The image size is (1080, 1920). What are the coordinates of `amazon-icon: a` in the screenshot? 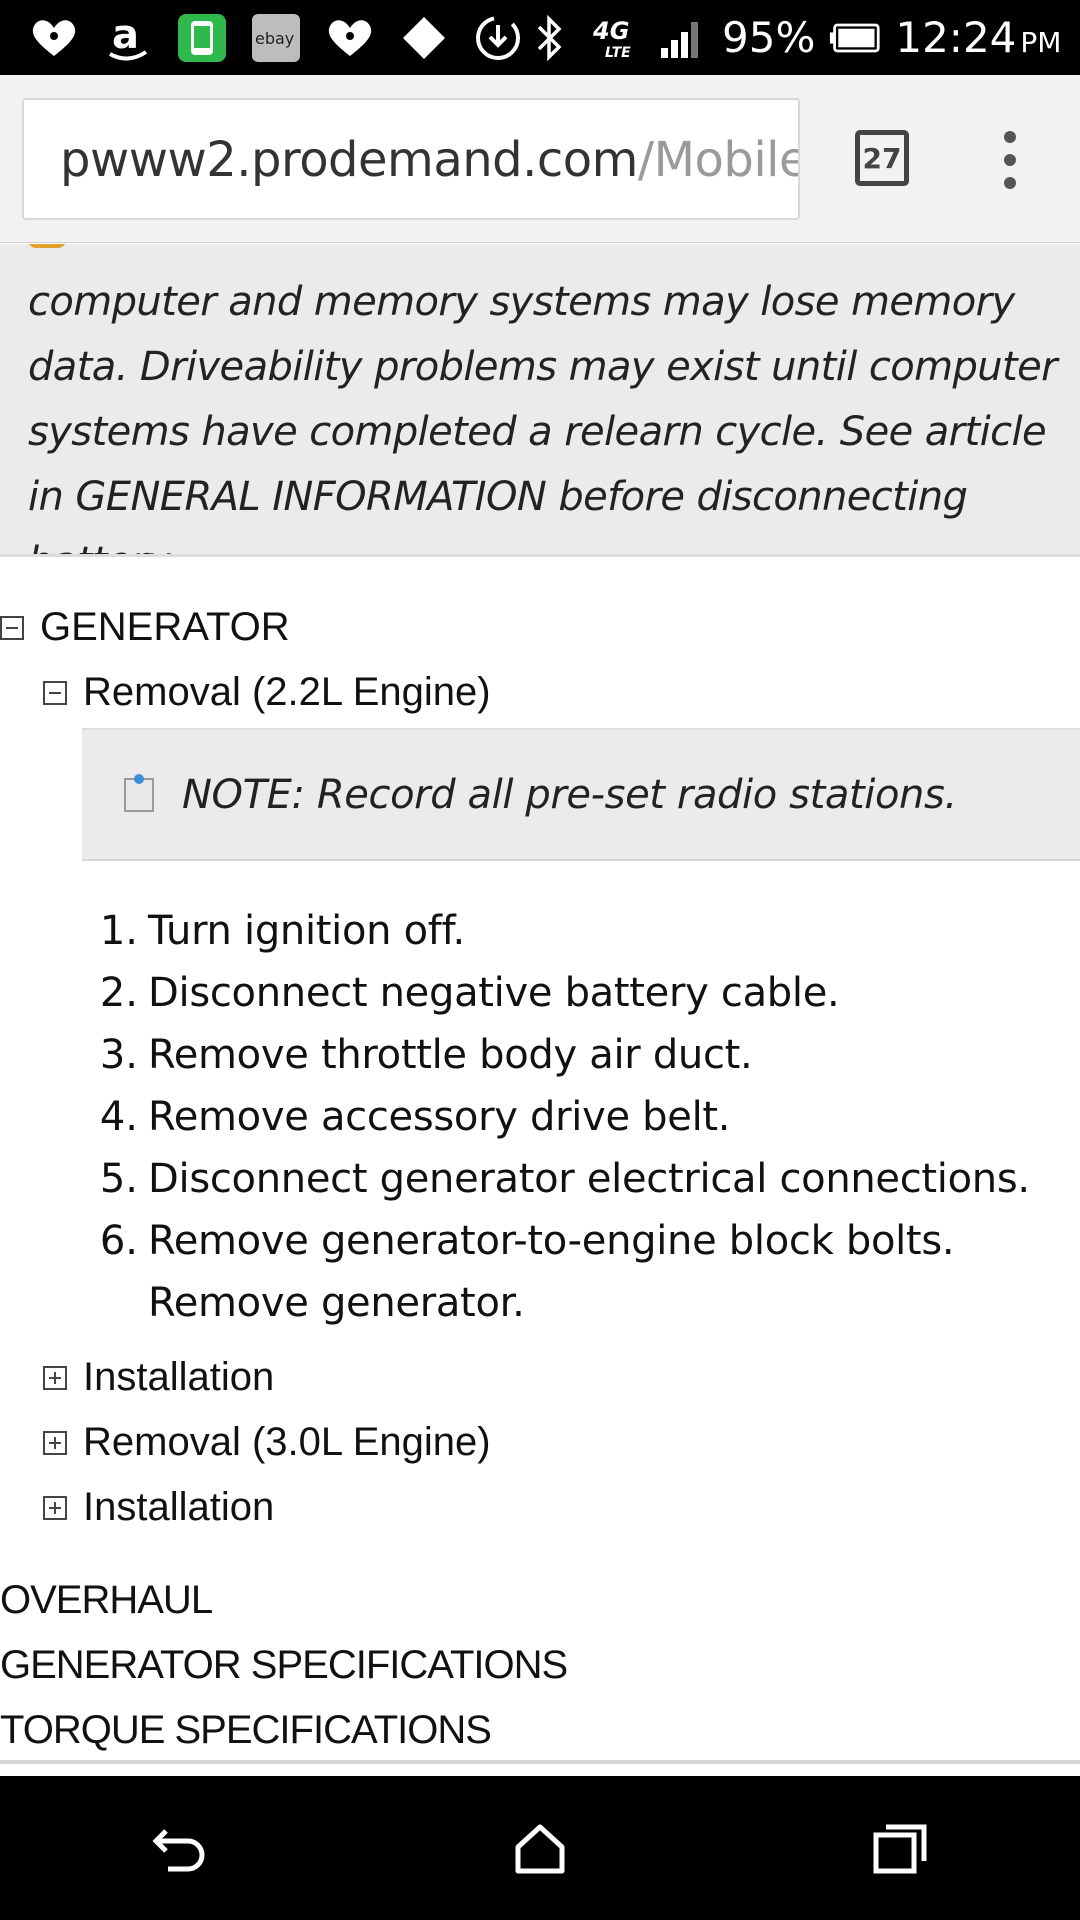 It's located at (128, 38).